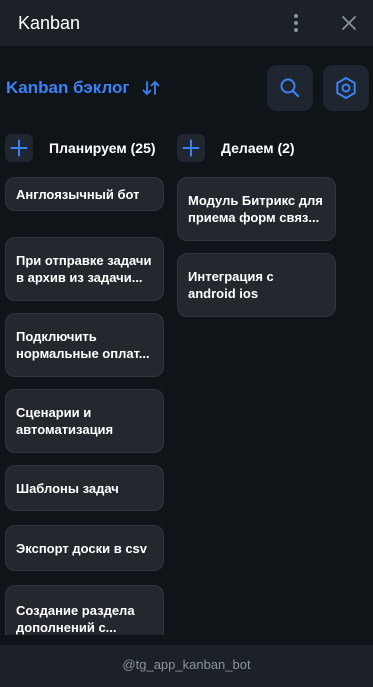 The height and width of the screenshot is (687, 373). I want to click on search-icon, so click(290, 88).